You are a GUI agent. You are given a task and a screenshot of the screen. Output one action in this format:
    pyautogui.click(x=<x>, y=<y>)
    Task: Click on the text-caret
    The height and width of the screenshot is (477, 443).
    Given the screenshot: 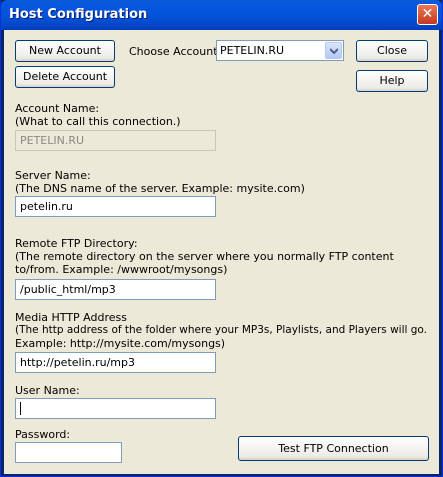 What is the action you would take?
    pyautogui.click(x=20, y=408)
    